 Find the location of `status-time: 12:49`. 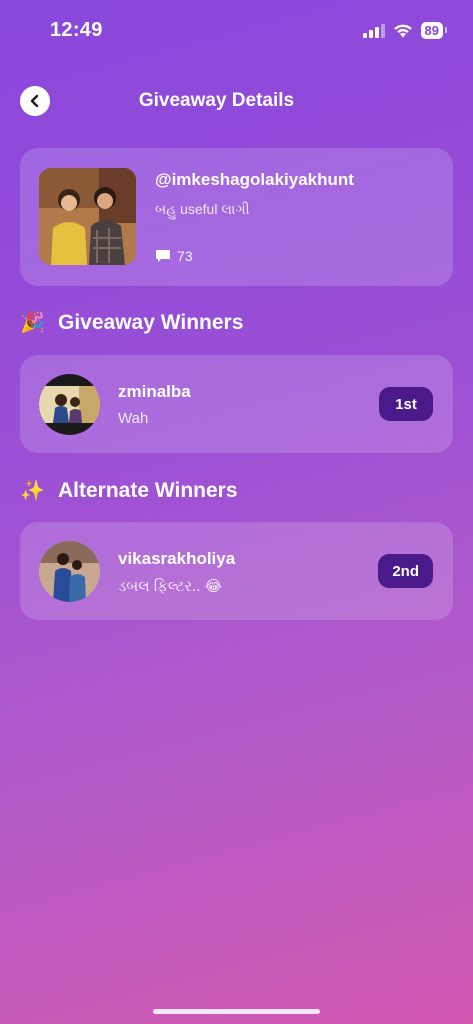

status-time: 12:49 is located at coordinates (76, 30).